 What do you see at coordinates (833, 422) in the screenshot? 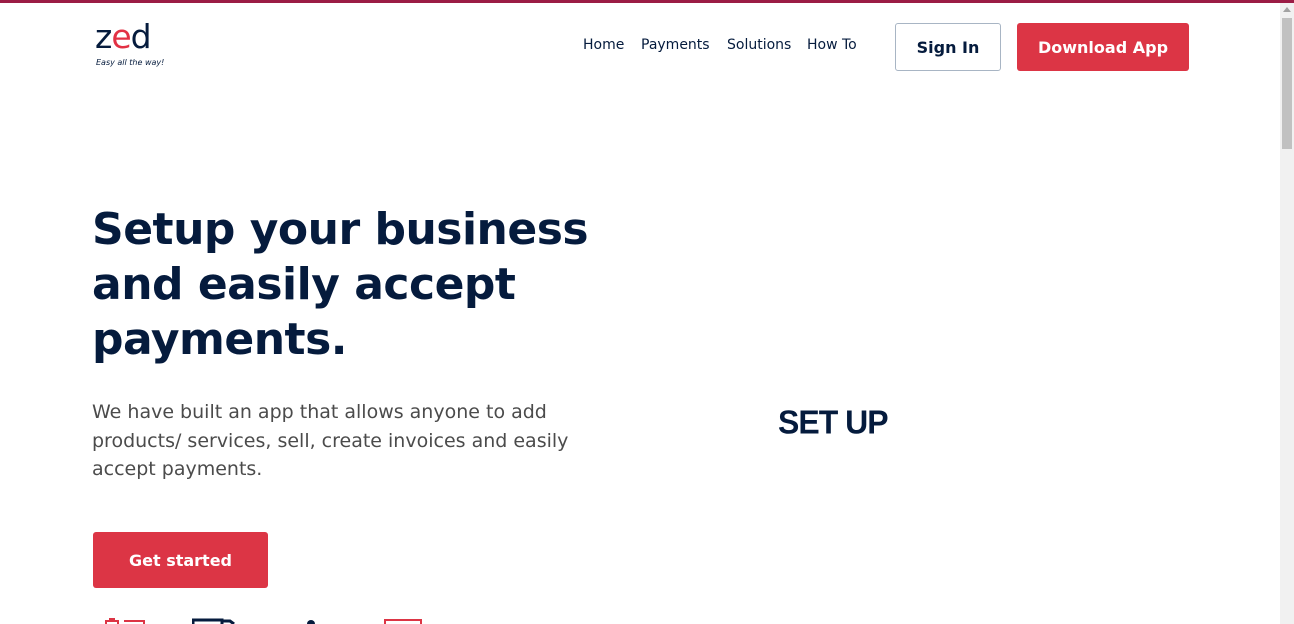
I see `hero-animation-text: SET UP` at bounding box center [833, 422].